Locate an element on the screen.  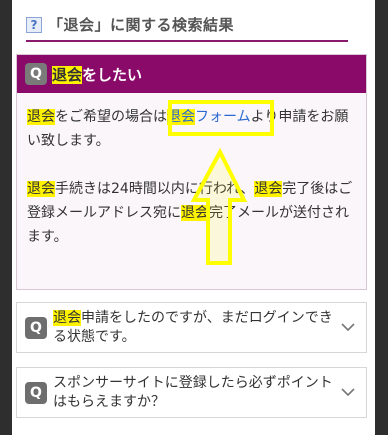
help-icon: ? is located at coordinates (34, 25).